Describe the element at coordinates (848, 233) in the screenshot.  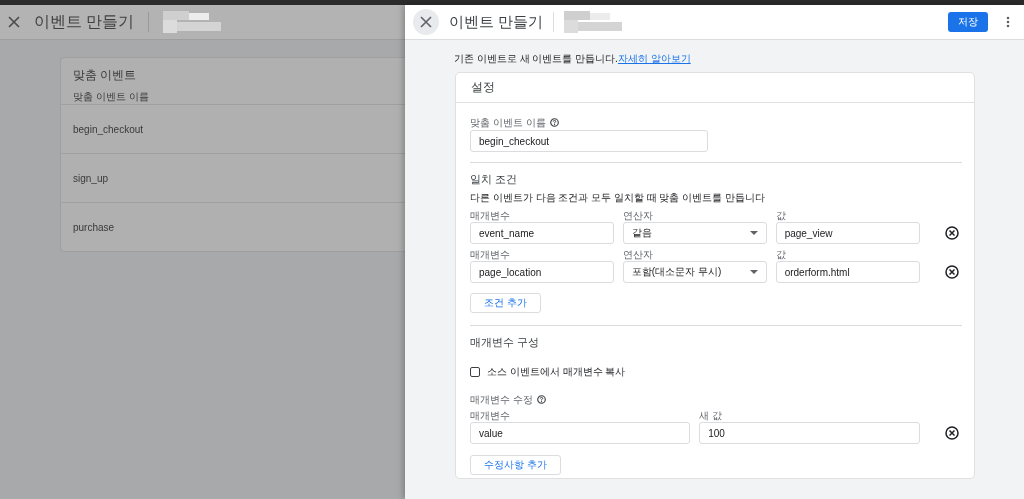
I see `input-field: page_view` at that location.